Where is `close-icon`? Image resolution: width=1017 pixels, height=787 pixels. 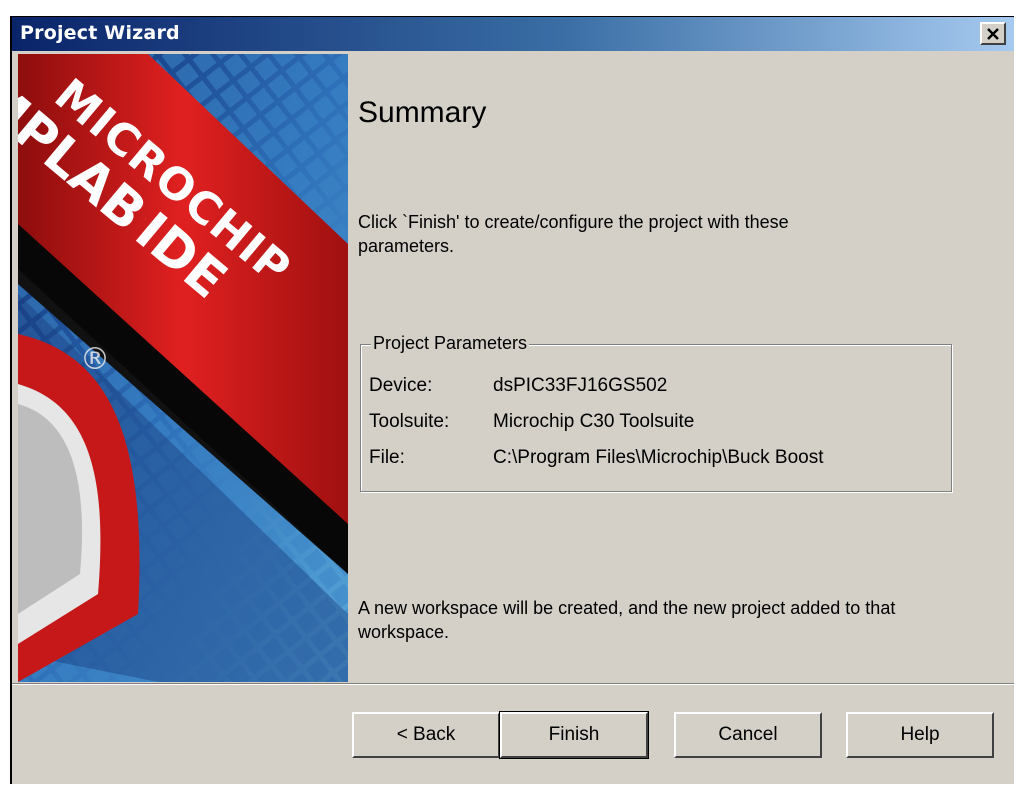
close-icon is located at coordinates (993, 33).